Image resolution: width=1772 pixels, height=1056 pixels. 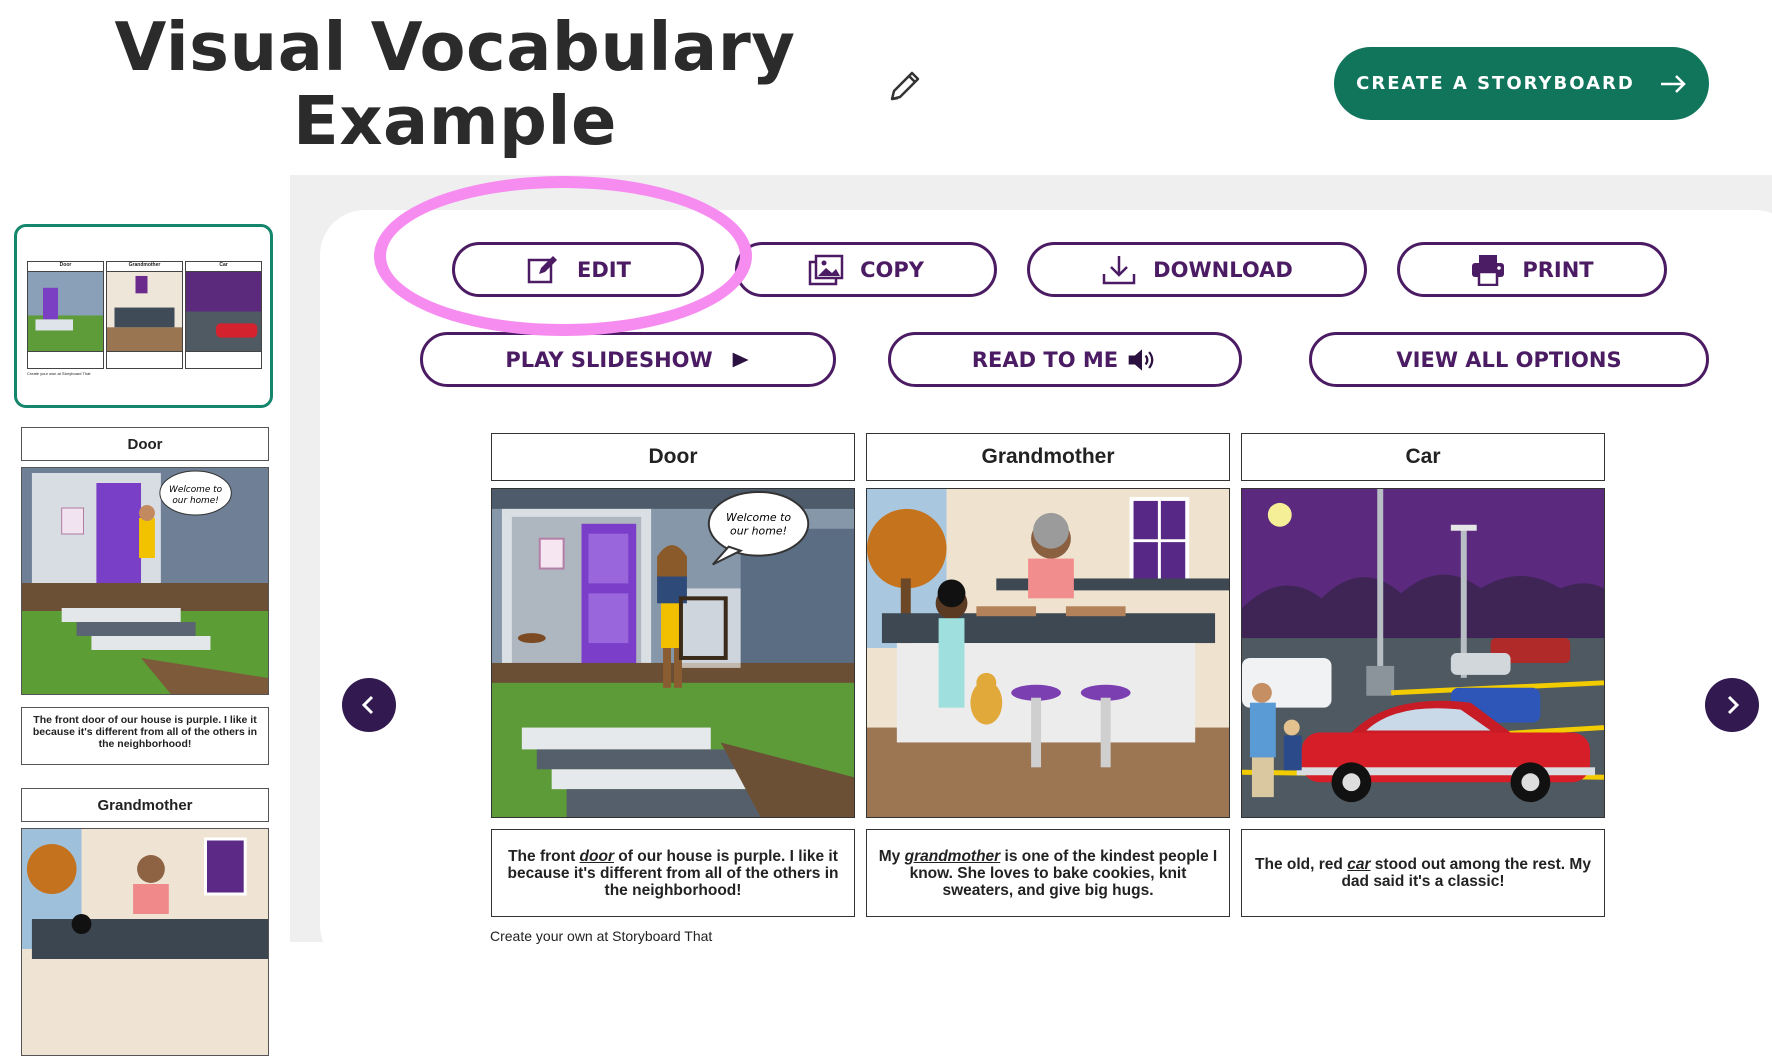 What do you see at coordinates (1488, 270) in the screenshot?
I see `printer-icon` at bounding box center [1488, 270].